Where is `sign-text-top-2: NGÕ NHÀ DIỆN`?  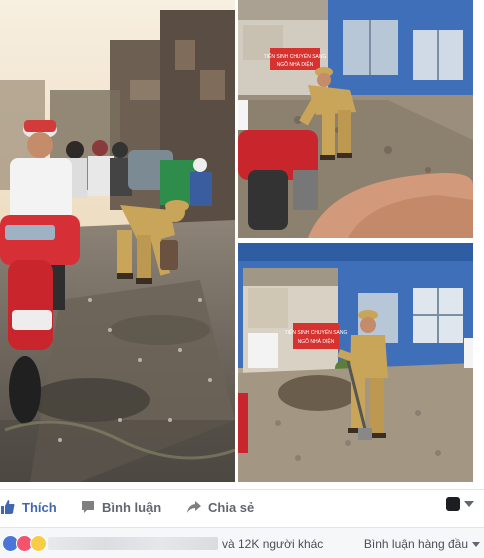 sign-text-top-2: NGÕ NHÀ DIỆN is located at coordinates (295, 64).